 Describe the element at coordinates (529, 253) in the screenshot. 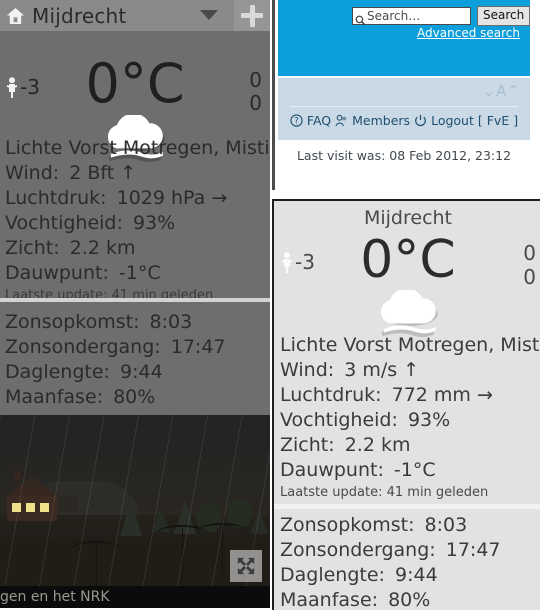

I see `precip-top-value: 0` at that location.